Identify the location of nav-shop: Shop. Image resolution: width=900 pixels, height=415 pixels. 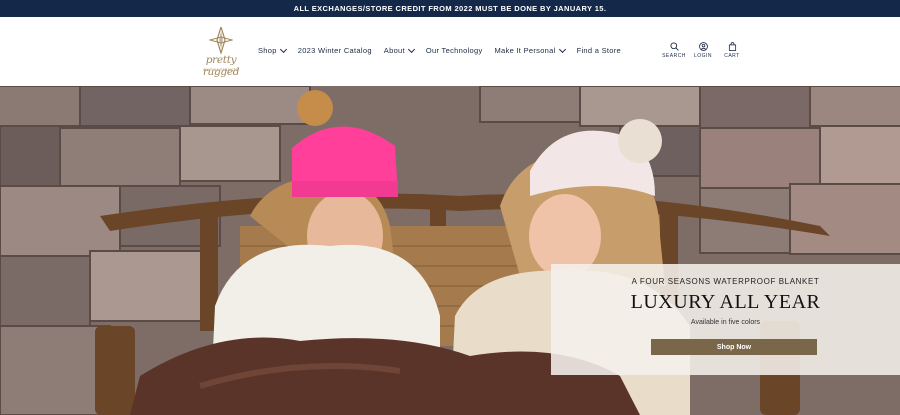
(272, 50).